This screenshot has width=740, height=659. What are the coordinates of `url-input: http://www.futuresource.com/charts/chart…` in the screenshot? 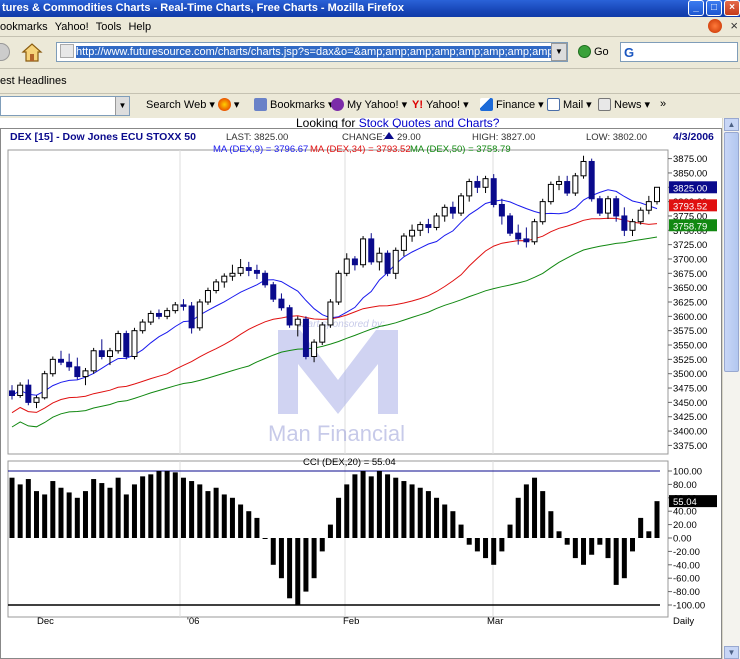 It's located at (312, 52).